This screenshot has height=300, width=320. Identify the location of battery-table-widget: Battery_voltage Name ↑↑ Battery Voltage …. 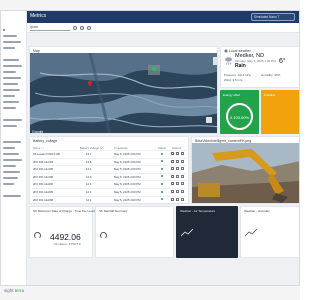
(109, 170).